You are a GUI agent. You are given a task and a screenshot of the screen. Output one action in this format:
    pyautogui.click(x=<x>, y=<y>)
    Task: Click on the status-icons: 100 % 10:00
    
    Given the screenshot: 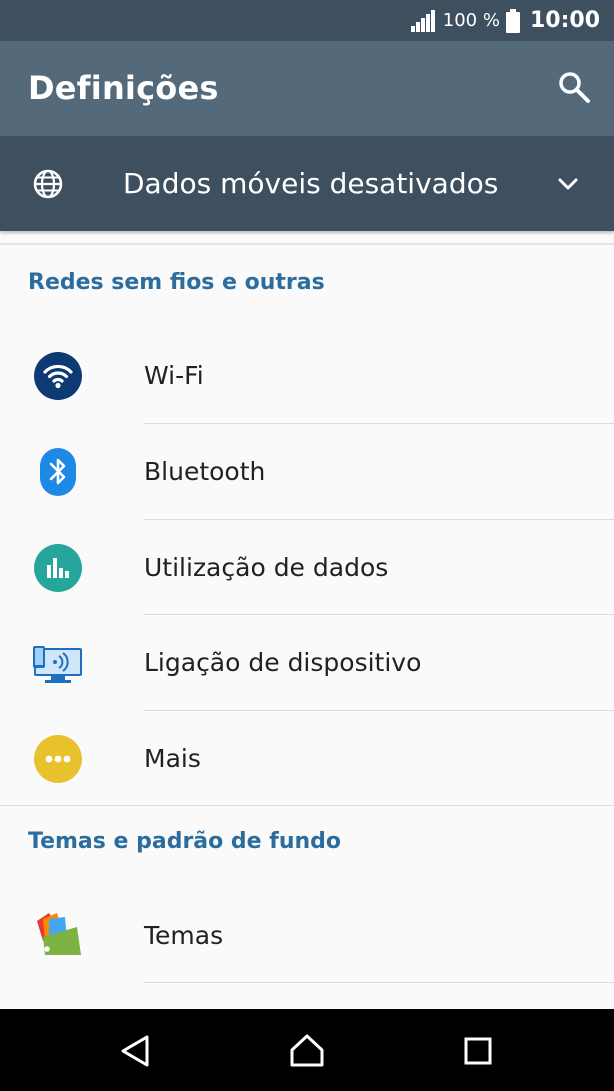 What is the action you would take?
    pyautogui.click(x=505, y=20)
    